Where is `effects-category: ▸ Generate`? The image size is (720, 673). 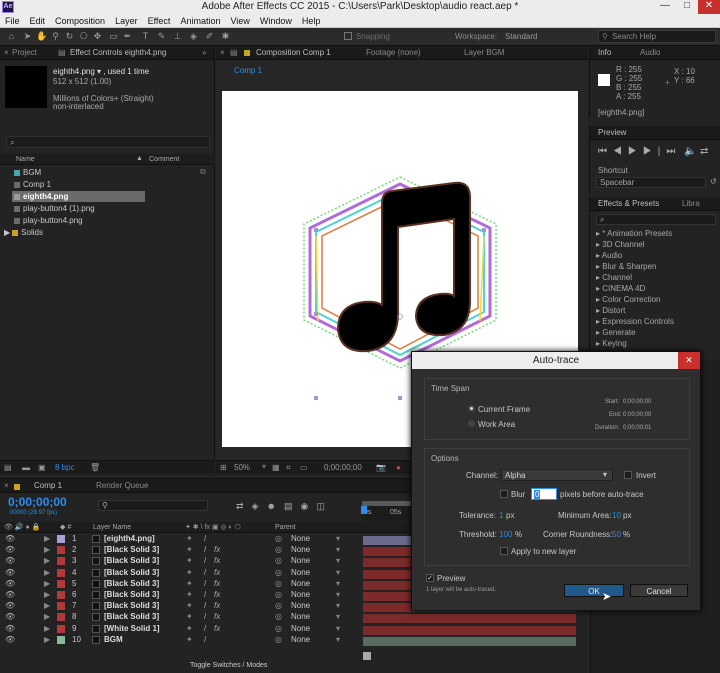
effects-category: ▸ Generate is located at coordinates (616, 332).